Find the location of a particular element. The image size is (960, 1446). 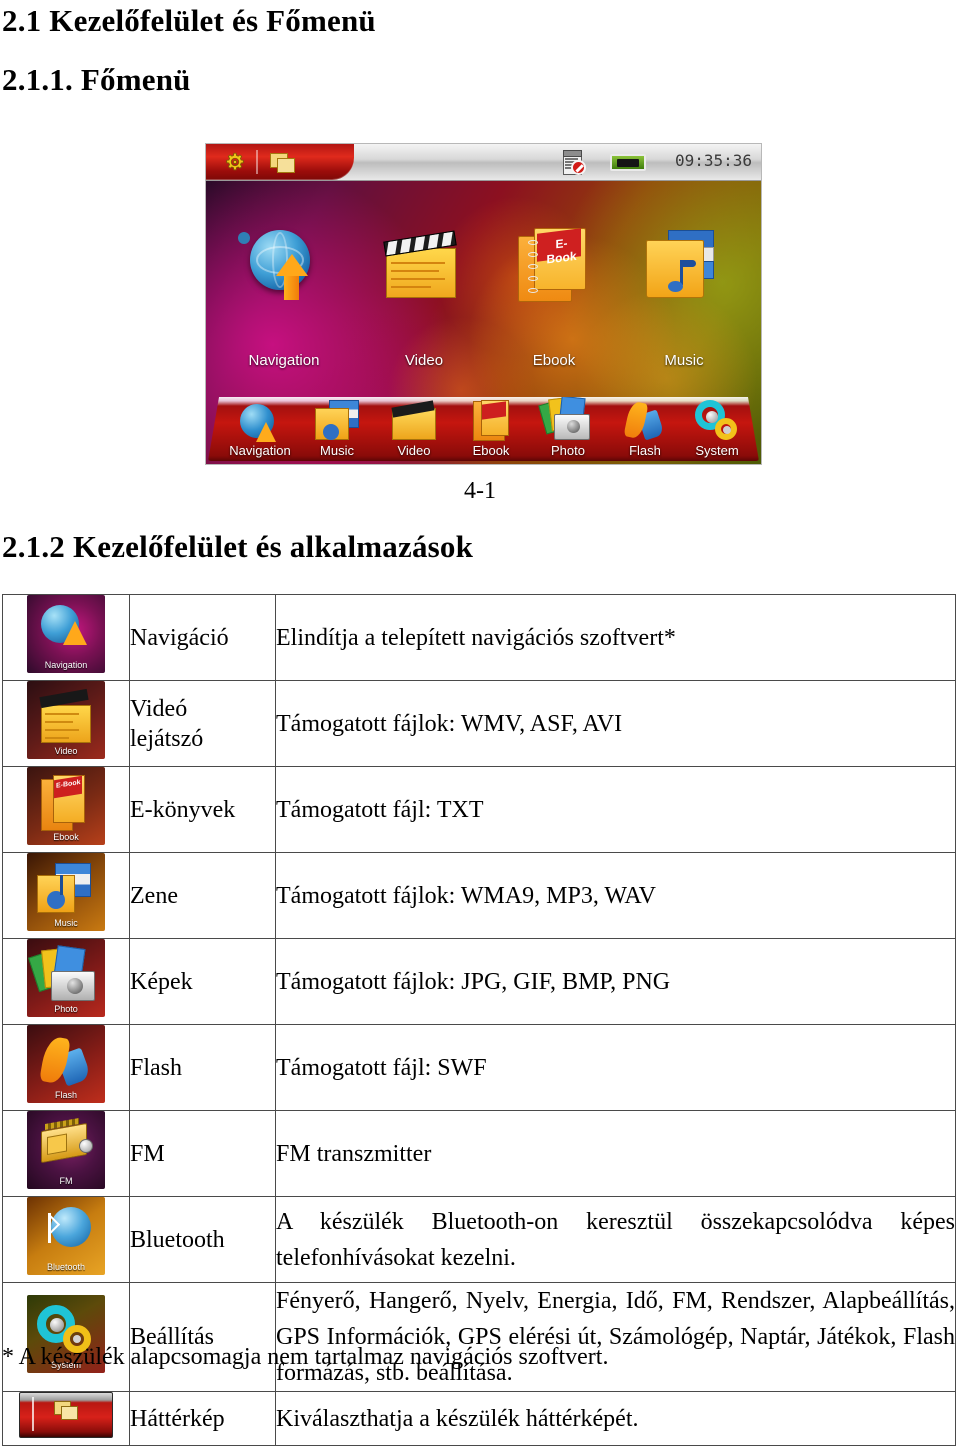

row-icon-cell is located at coordinates (66, 1418).